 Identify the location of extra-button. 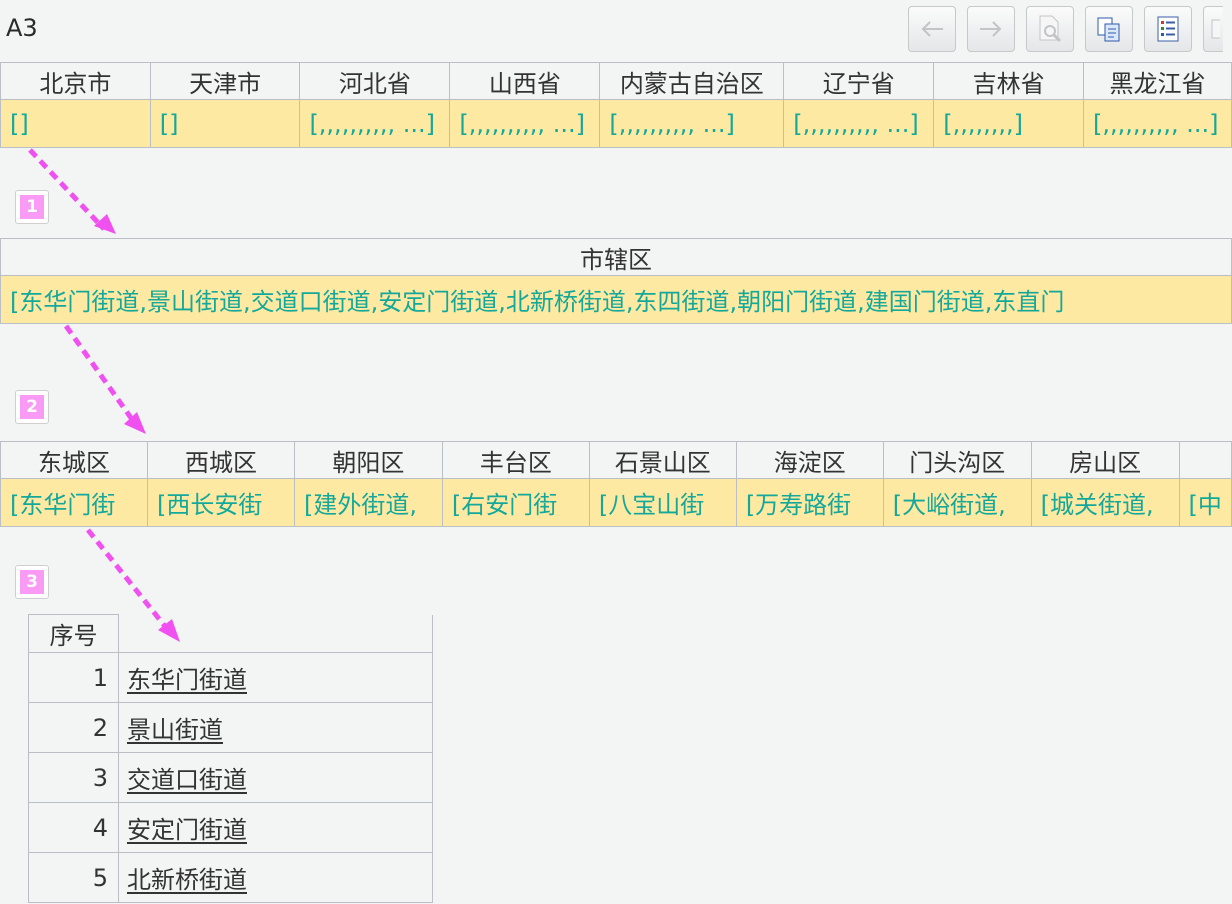
(1213, 29).